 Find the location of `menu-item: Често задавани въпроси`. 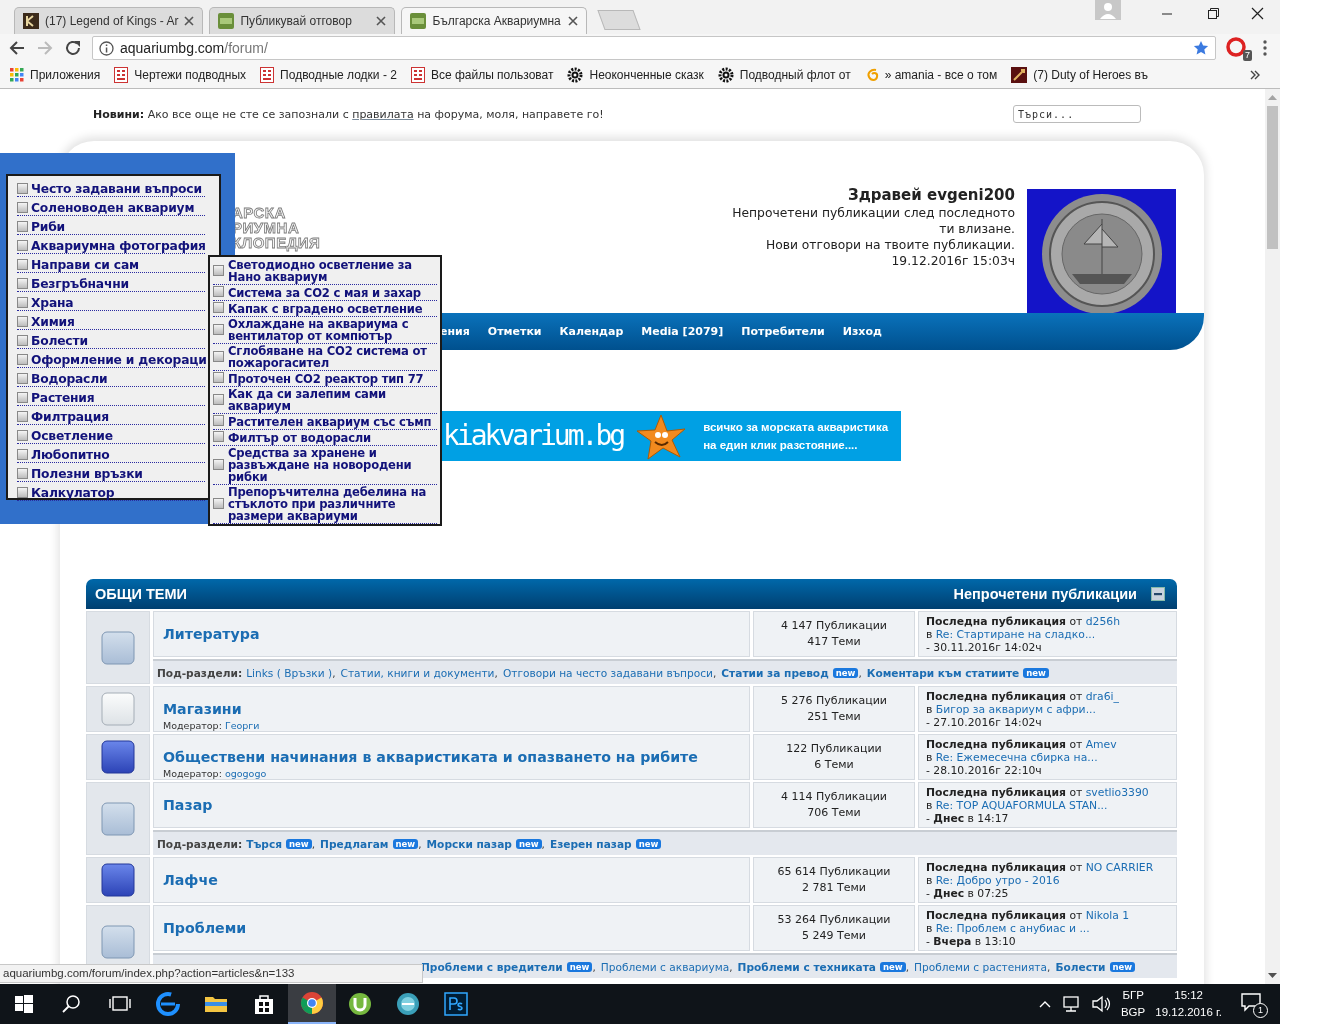

menu-item: Често задавани въпроси is located at coordinates (111, 187).